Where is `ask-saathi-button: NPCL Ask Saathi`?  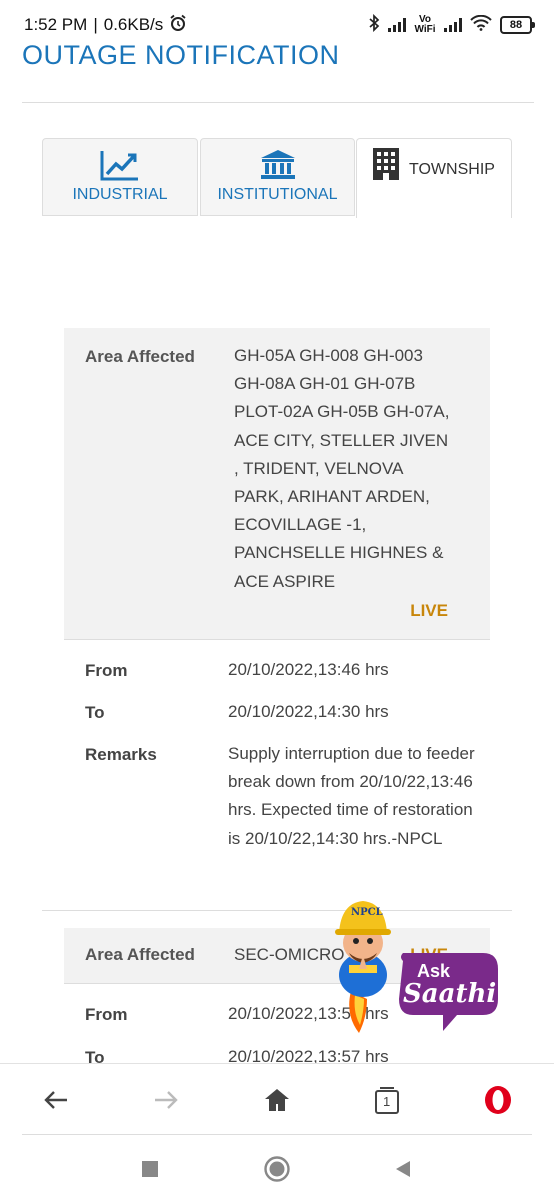
ask-saathi-button: NPCL Ask Saathi is located at coordinates (413, 965).